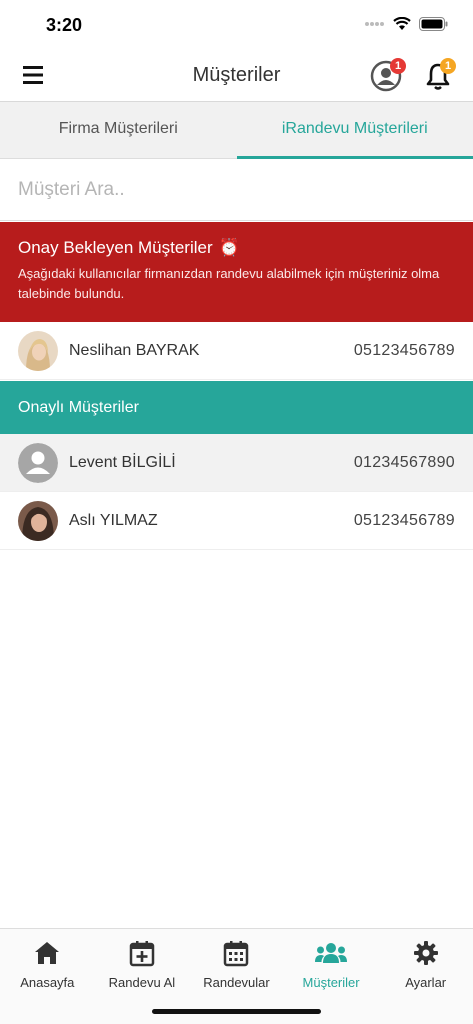  Describe the element at coordinates (142, 954) in the screenshot. I see `calendar-plus-icon` at that location.